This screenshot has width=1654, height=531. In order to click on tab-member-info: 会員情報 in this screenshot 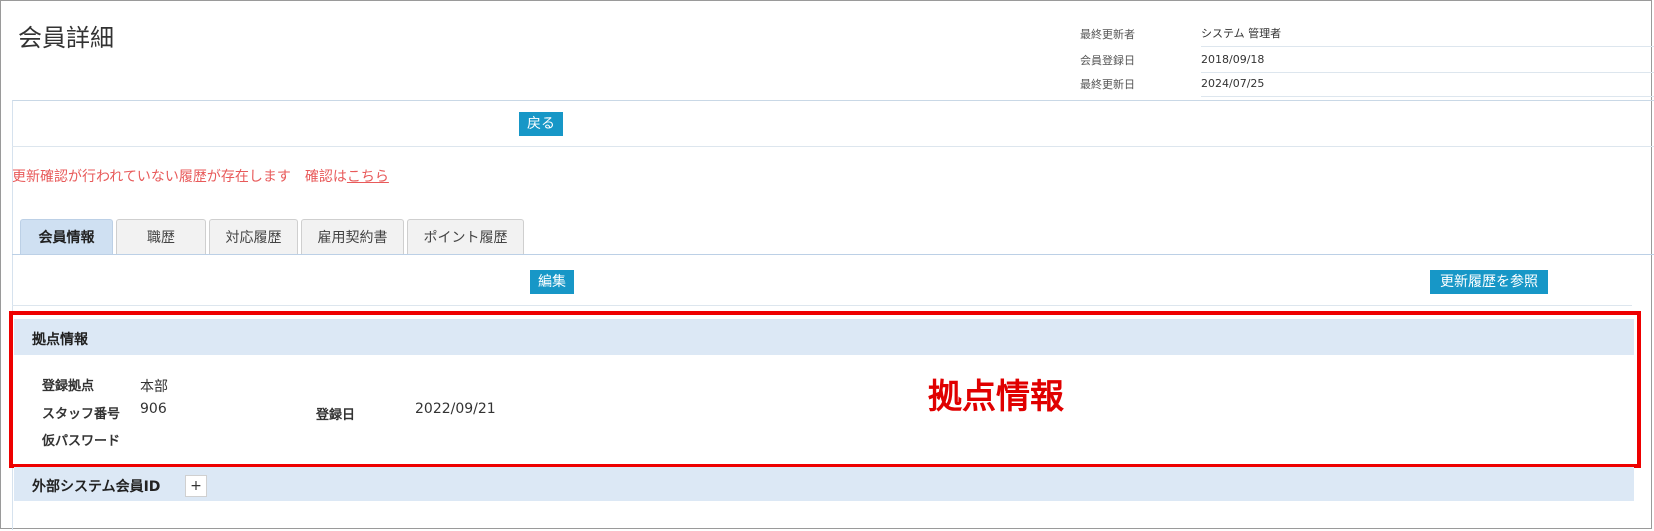, I will do `click(66, 236)`.